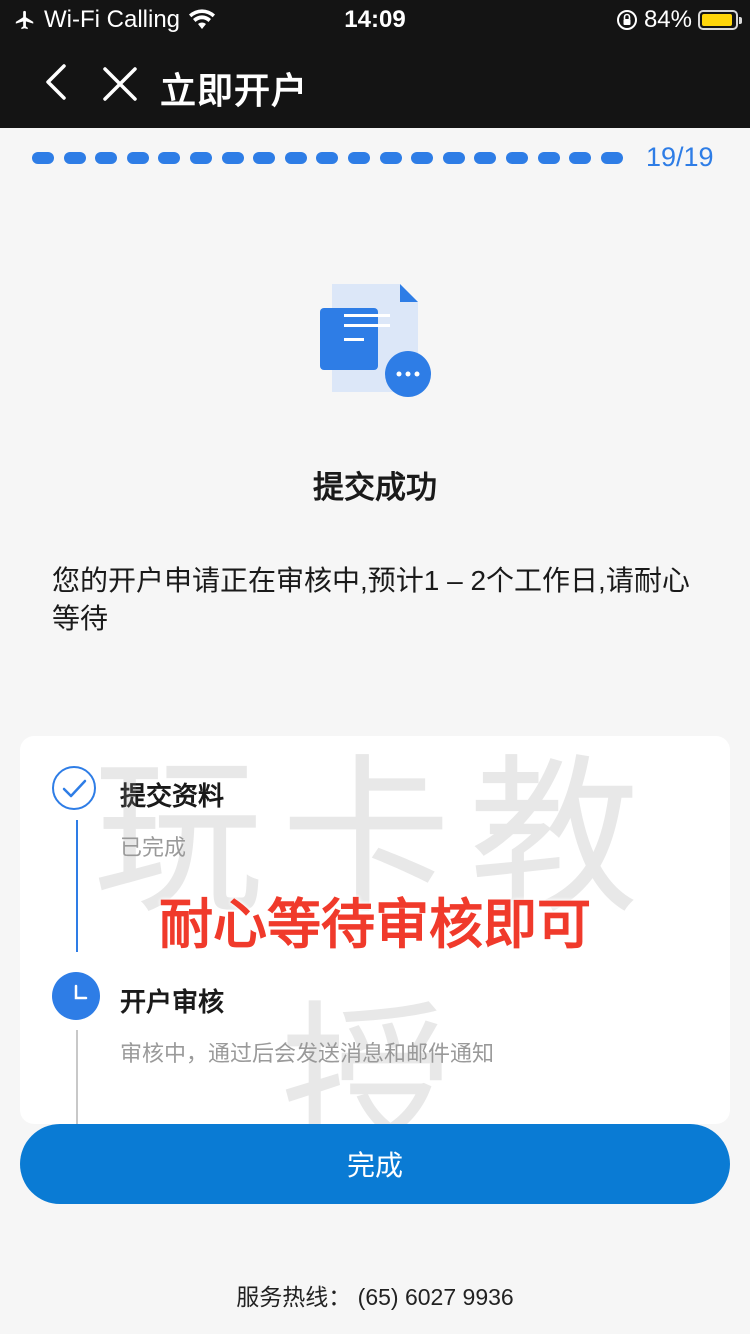 This screenshot has height=1334, width=750. I want to click on check-icon, so click(74, 788).